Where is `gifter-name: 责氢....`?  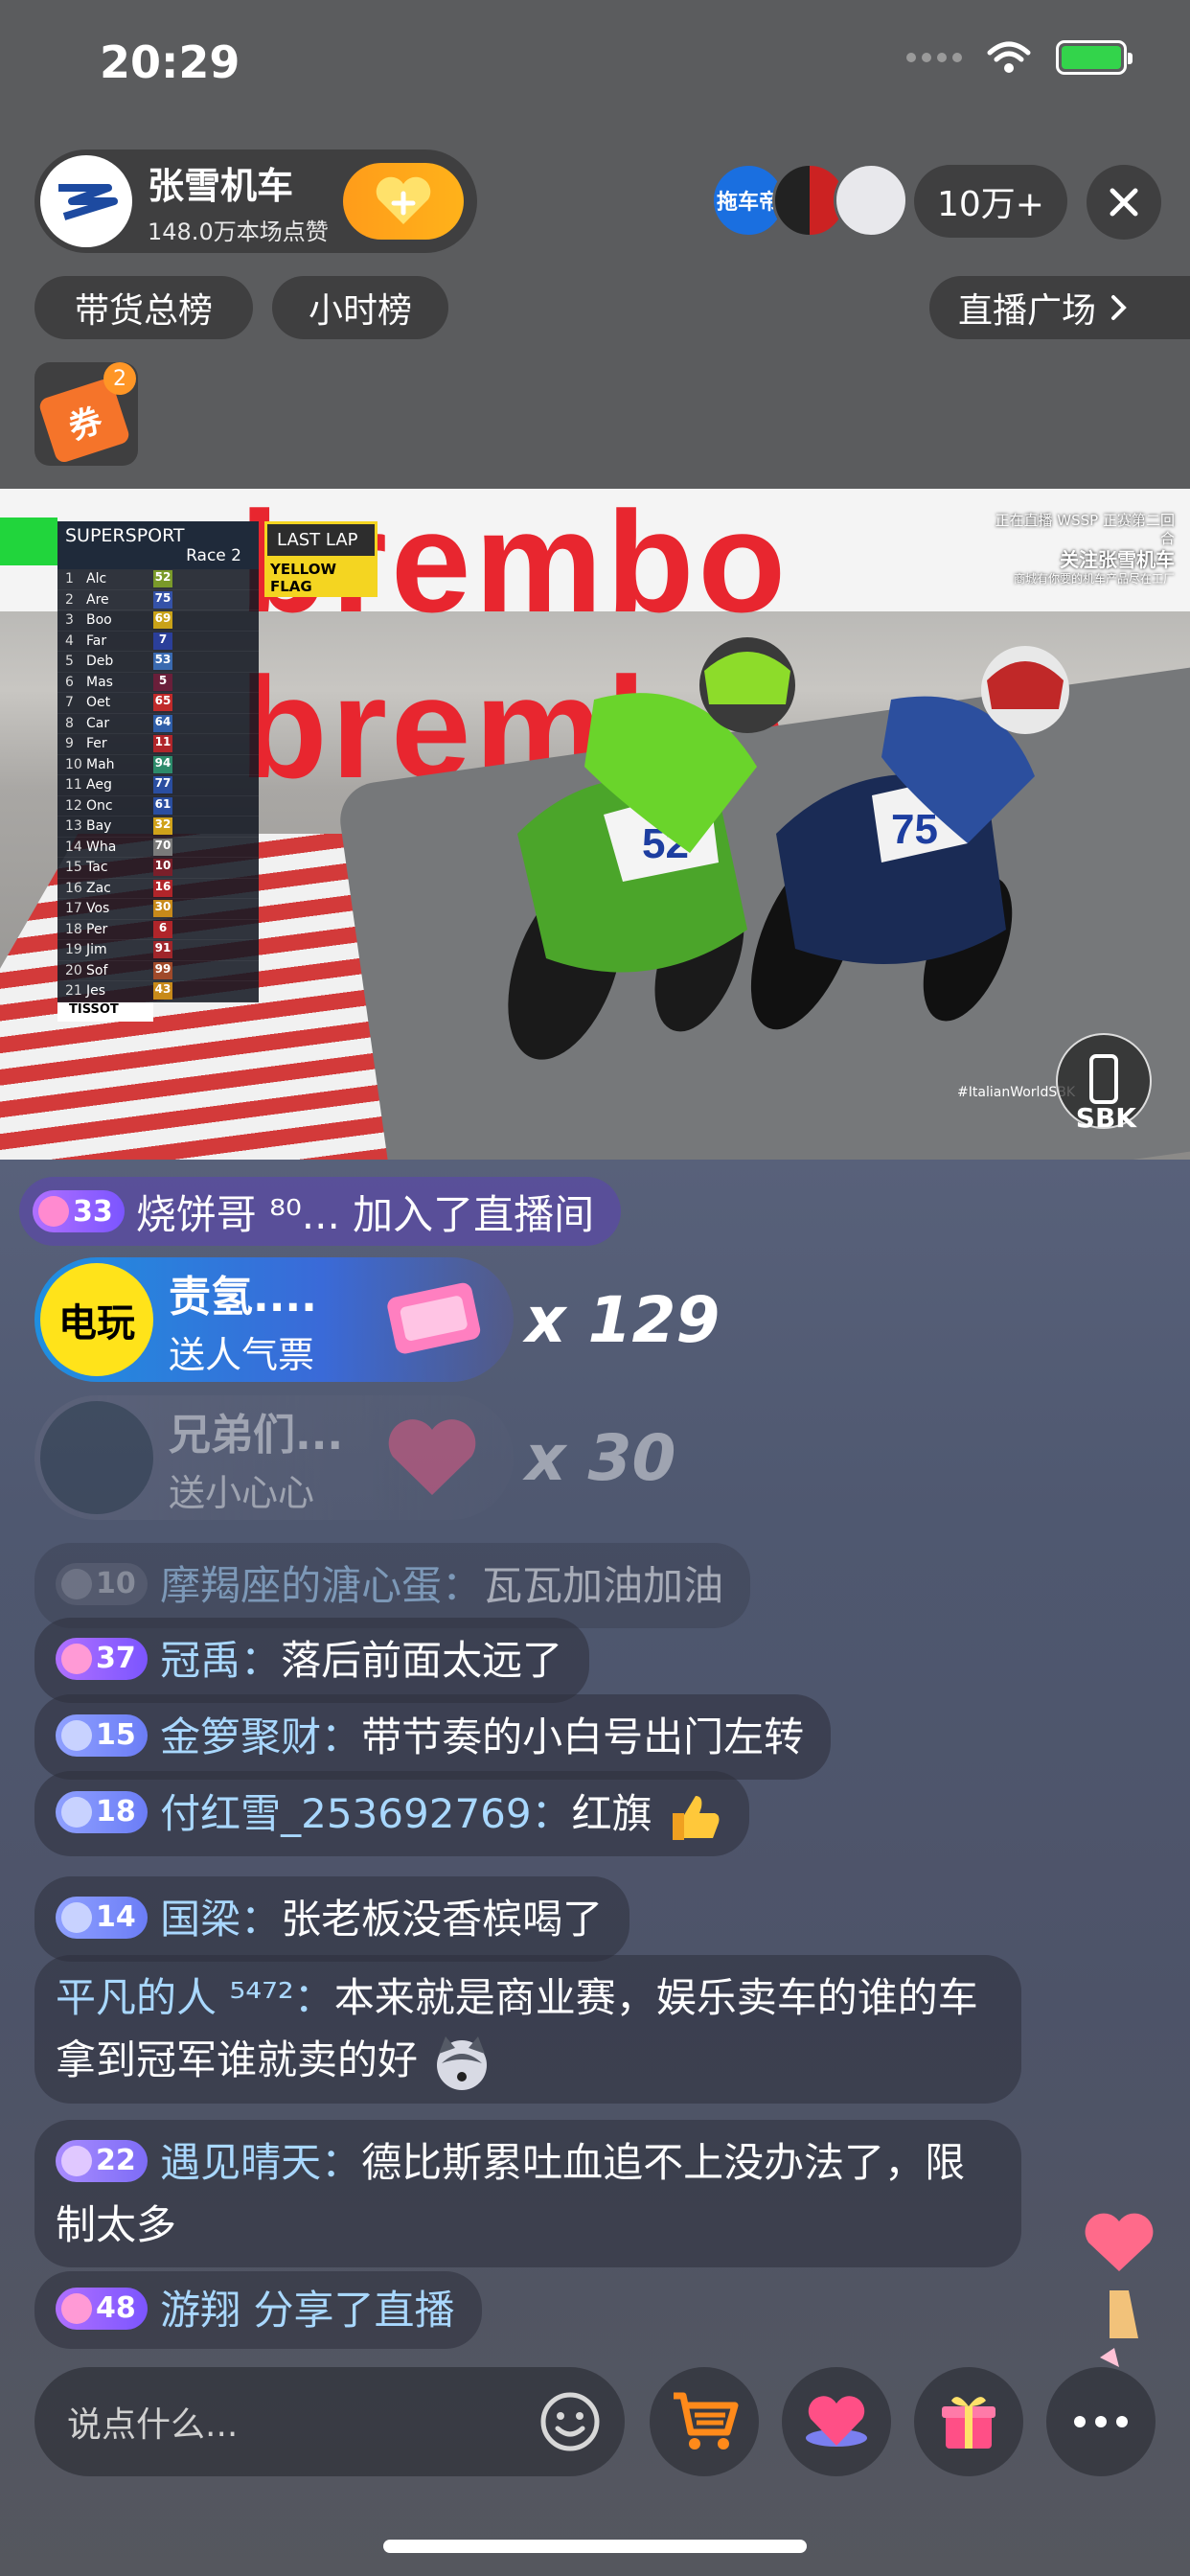
gifter-name: 责氢.... is located at coordinates (243, 1297).